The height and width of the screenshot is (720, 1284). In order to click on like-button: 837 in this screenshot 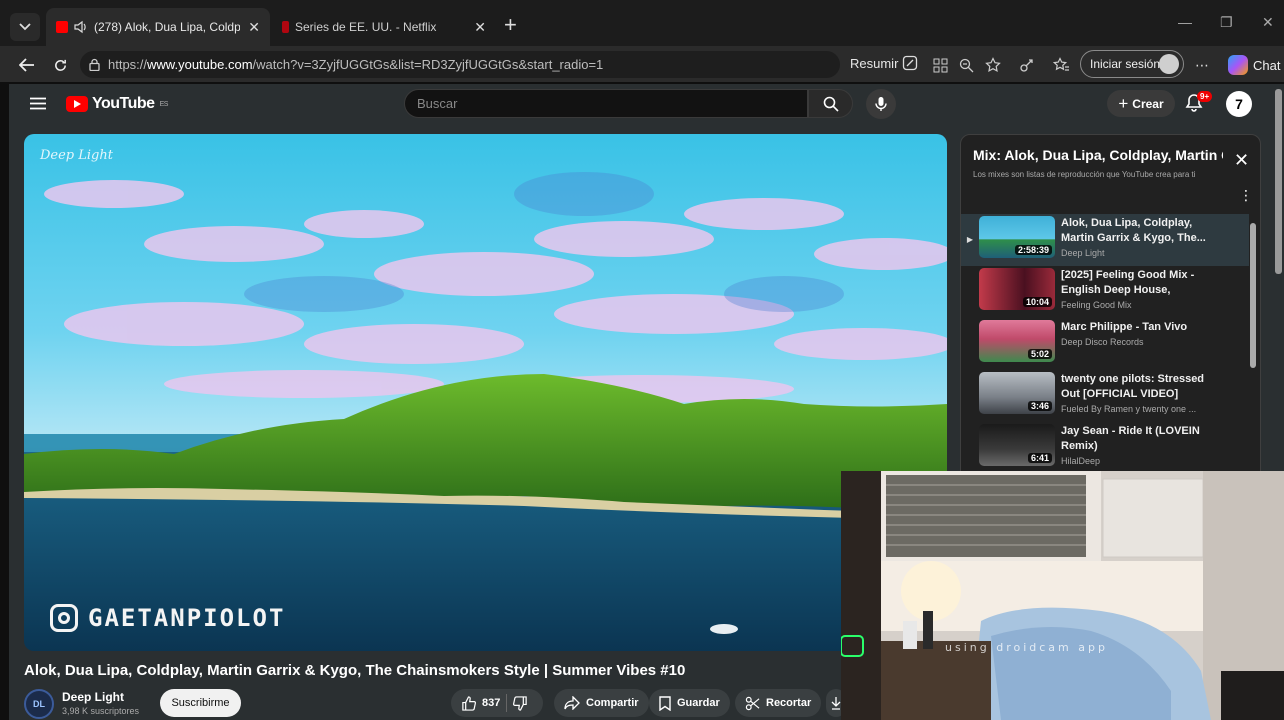, I will do `click(481, 703)`.